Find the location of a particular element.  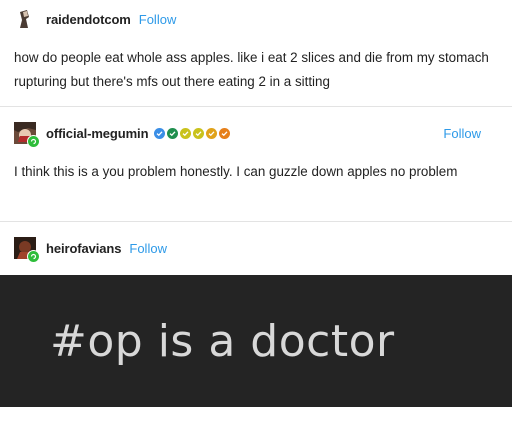

username: official-megumin is located at coordinates (97, 133).